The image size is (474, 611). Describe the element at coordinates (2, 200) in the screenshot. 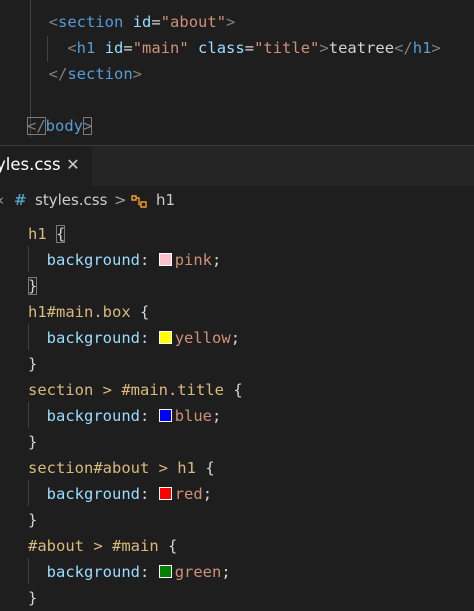

I see `chevron-left-icon: ‹` at that location.